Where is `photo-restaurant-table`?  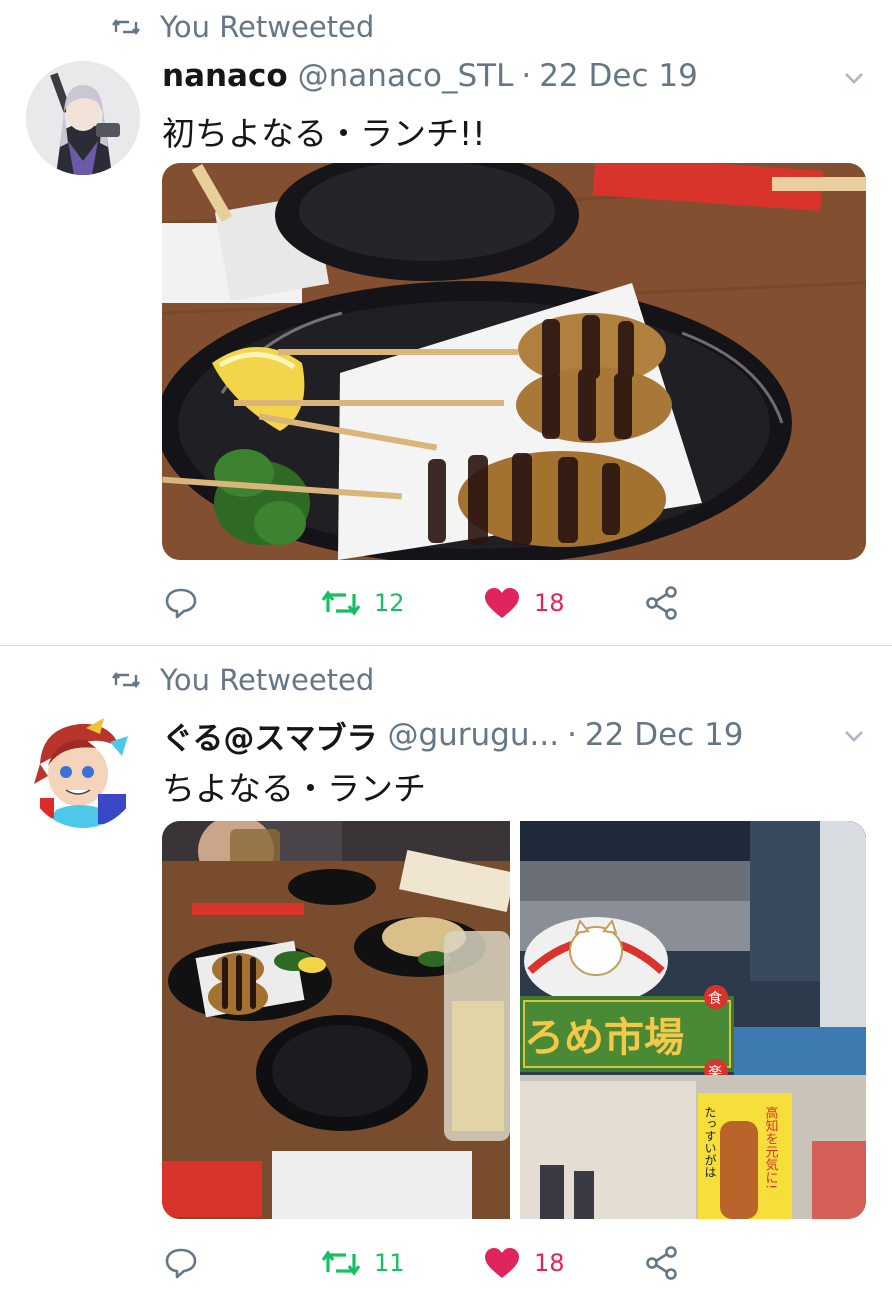
photo-restaurant-table is located at coordinates (336, 1020).